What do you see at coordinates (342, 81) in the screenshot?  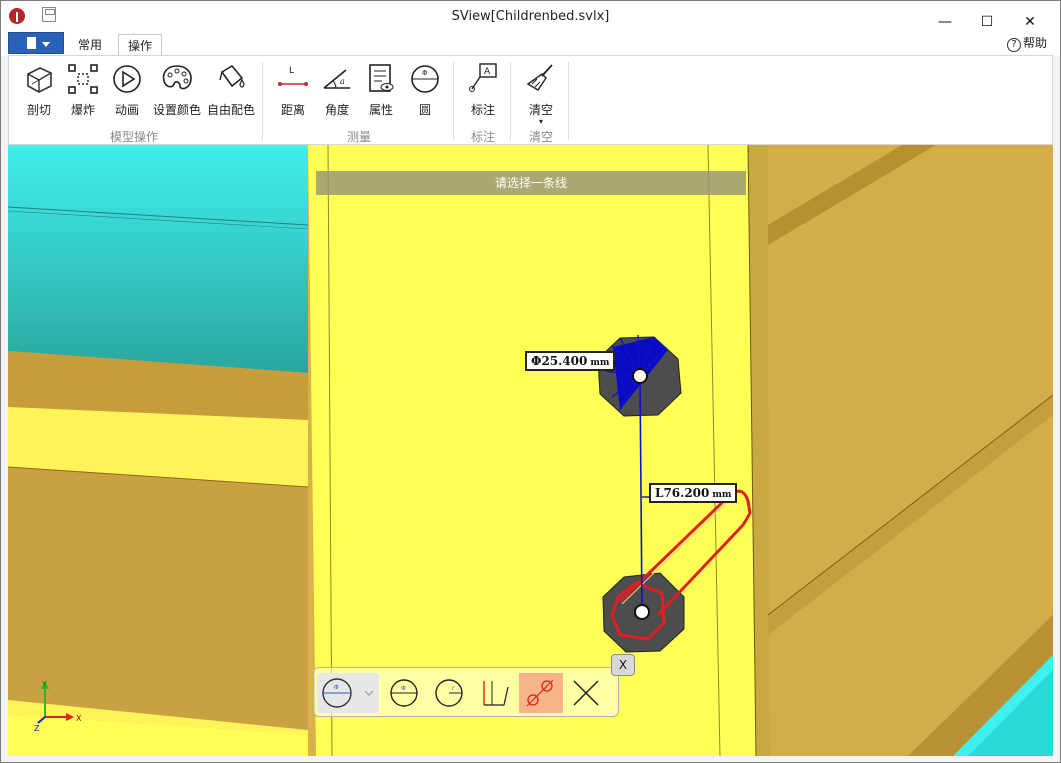 I see `svg-text: a` at bounding box center [342, 81].